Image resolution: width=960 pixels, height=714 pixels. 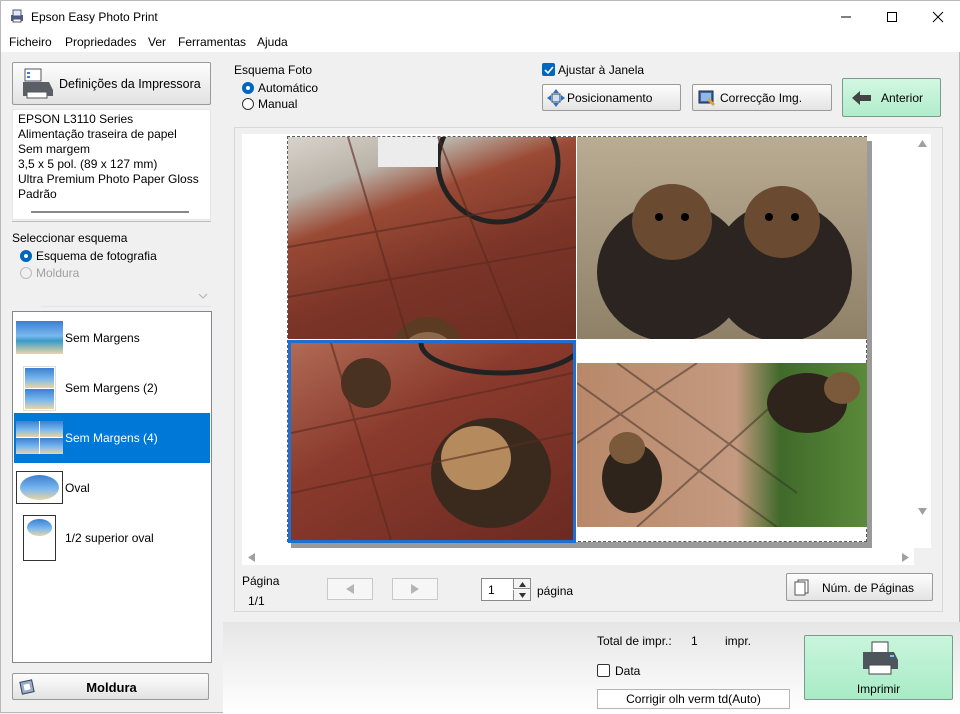 What do you see at coordinates (603, 670) in the screenshot?
I see `date-checkbox` at bounding box center [603, 670].